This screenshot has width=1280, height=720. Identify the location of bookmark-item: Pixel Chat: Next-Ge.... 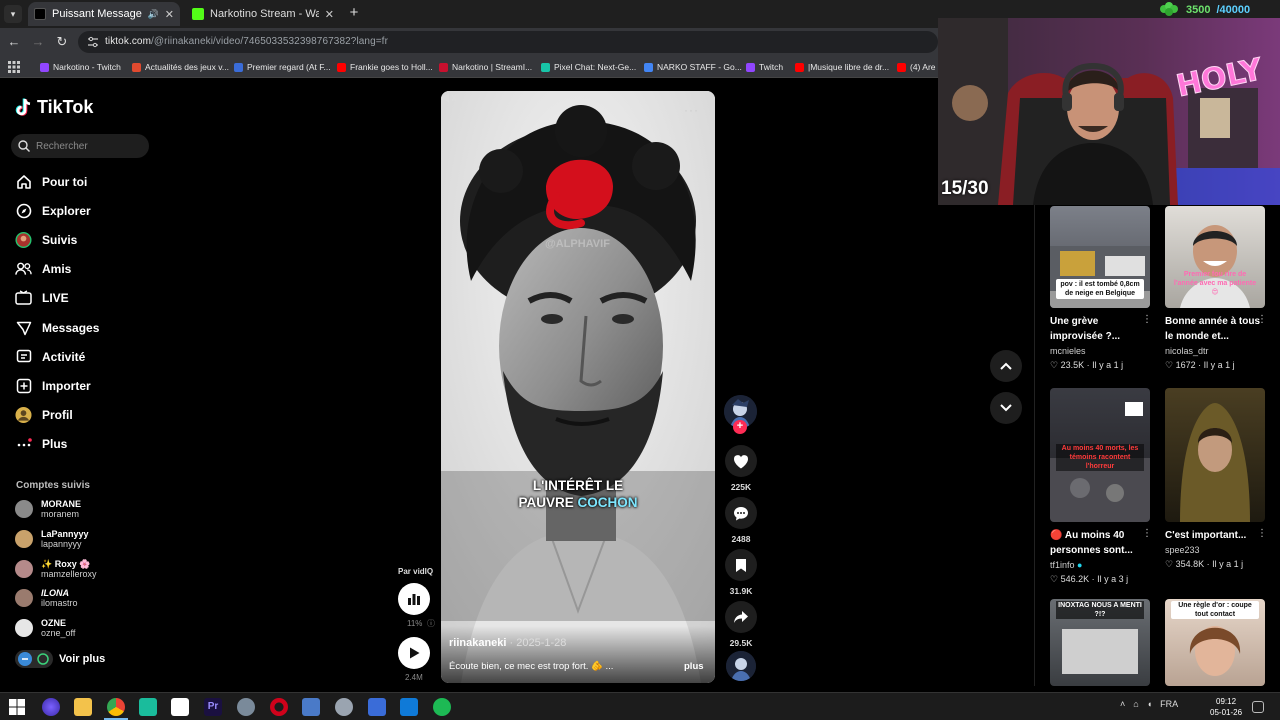
(588, 67).